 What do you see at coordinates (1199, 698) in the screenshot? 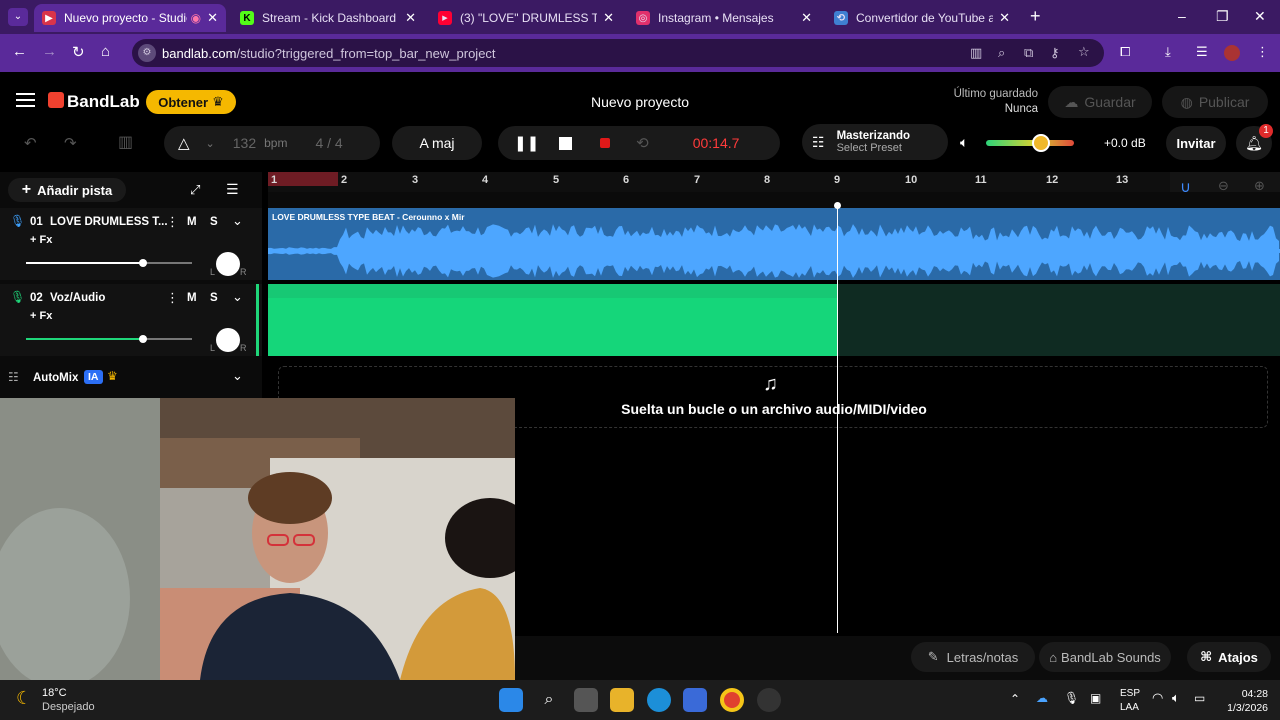
I see `battery-icon: ▭` at bounding box center [1199, 698].